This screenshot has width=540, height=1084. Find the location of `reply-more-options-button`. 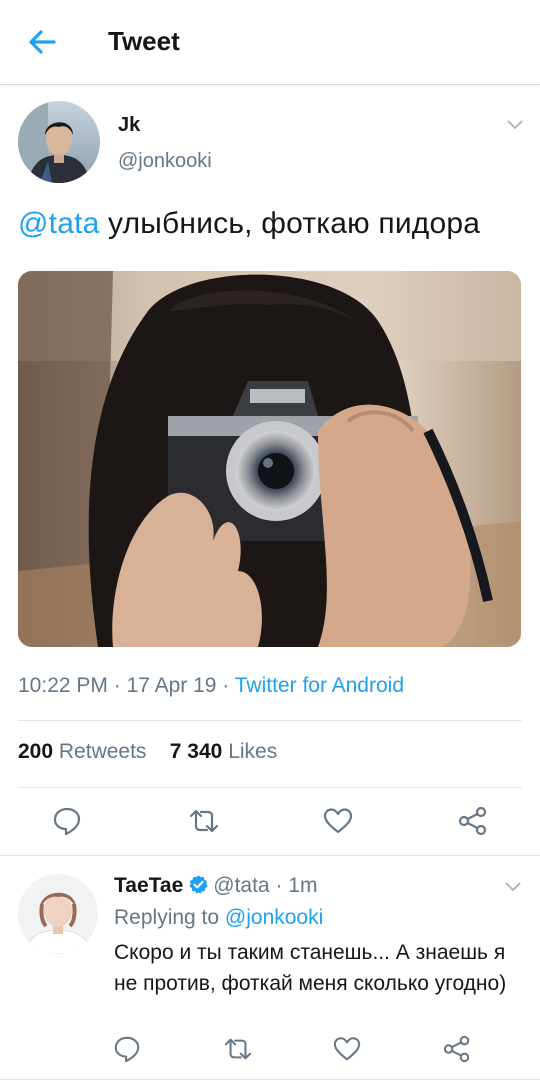

reply-more-options-button is located at coordinates (513, 887).